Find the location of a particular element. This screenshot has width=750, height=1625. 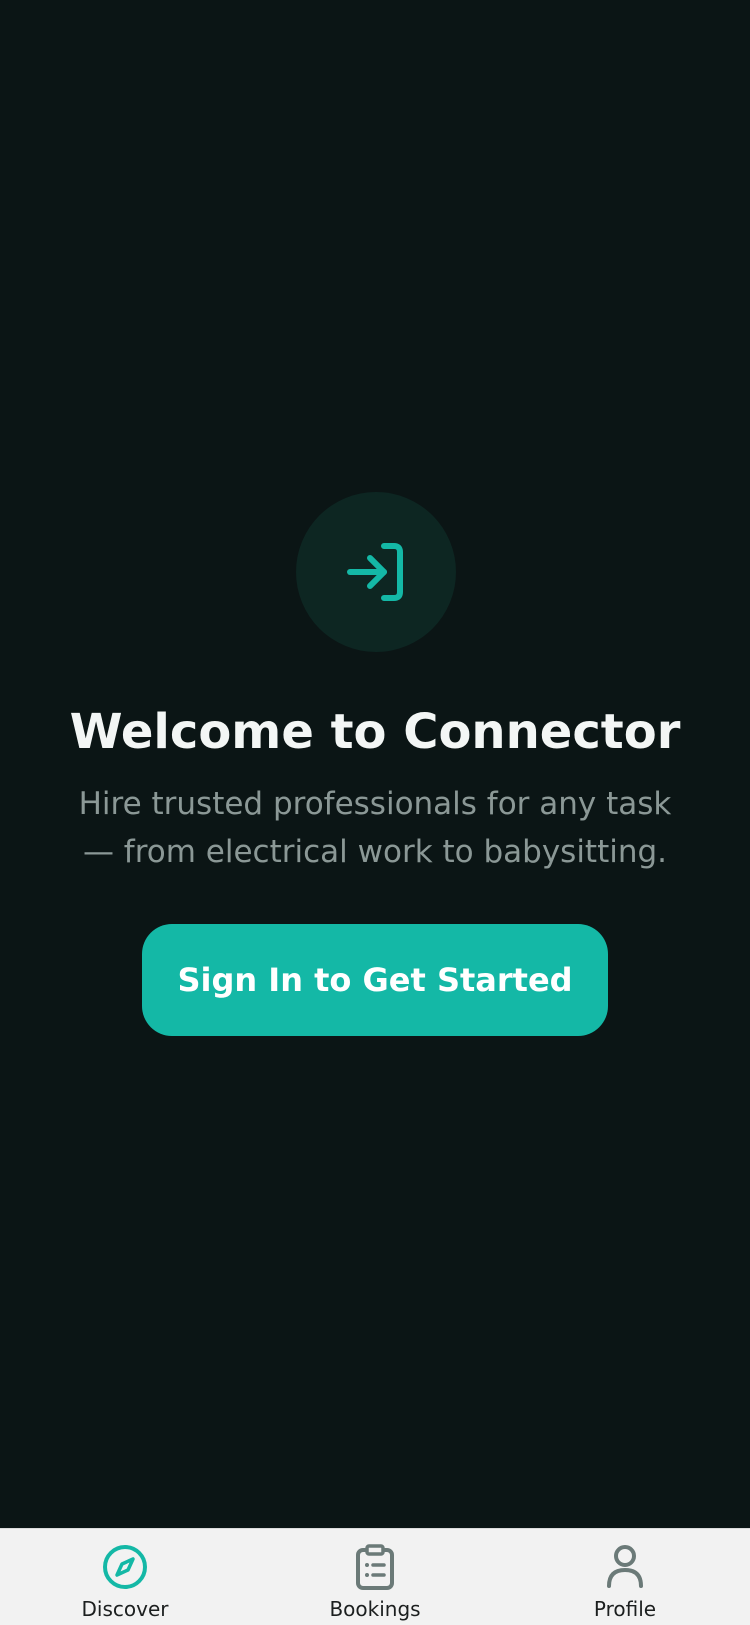

tab-bookings: Bookings is located at coordinates (375, 1577).